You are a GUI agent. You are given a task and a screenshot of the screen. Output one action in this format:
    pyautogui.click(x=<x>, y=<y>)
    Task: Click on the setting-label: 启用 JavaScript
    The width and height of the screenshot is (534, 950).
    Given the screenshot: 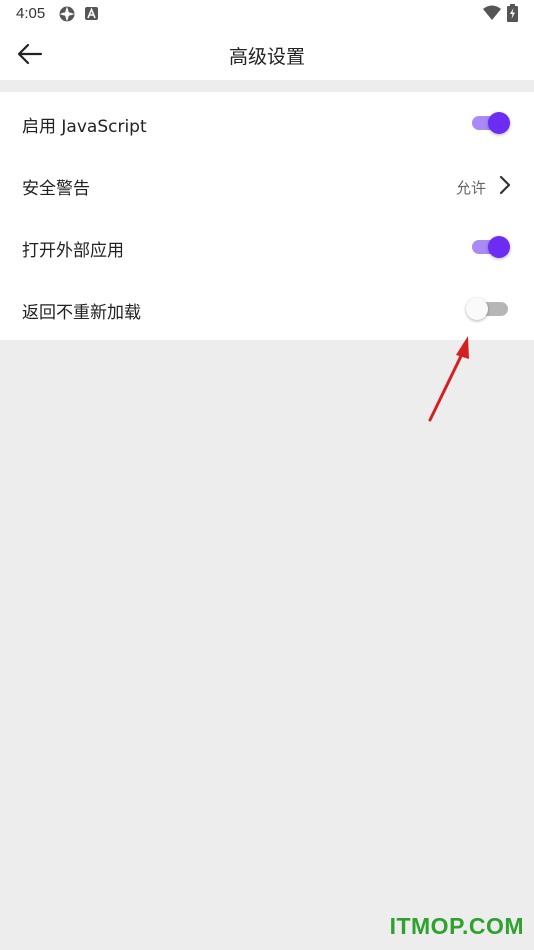 What is the action you would take?
    pyautogui.click(x=84, y=127)
    